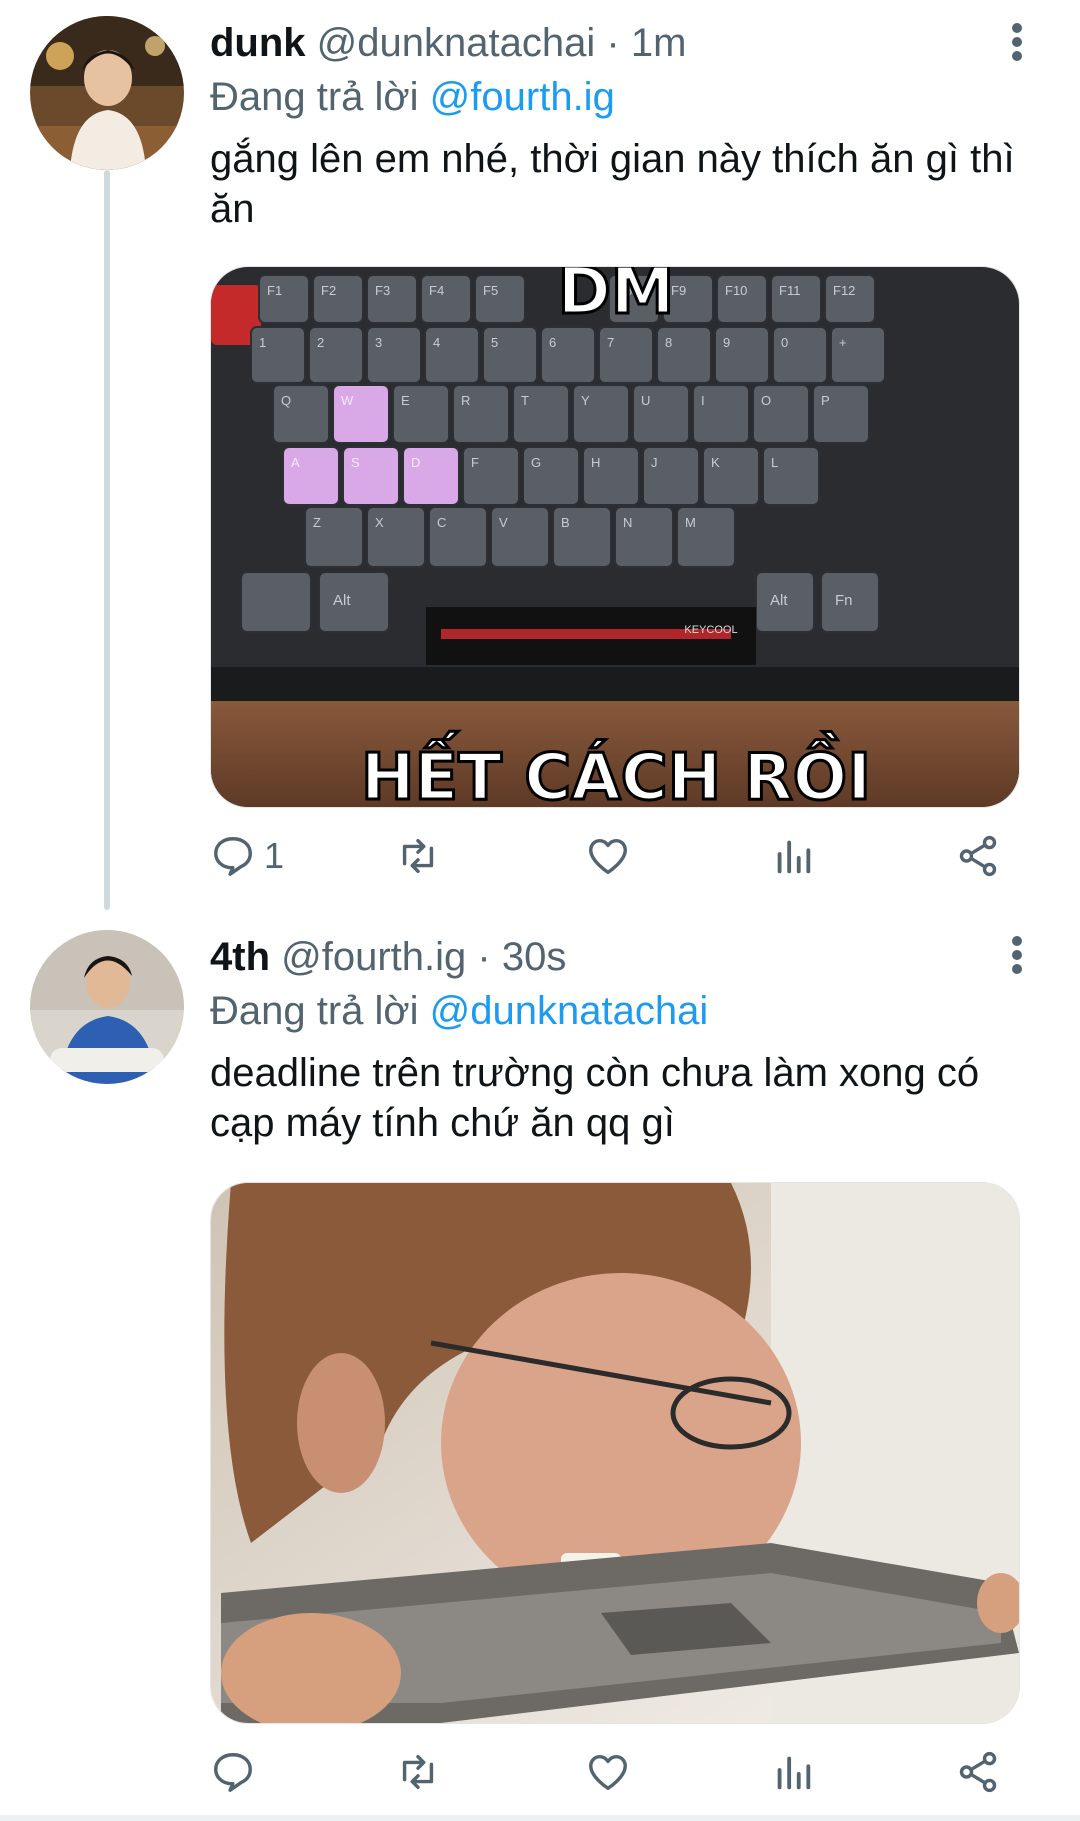  What do you see at coordinates (616, 298) in the screenshot?
I see `meme-caption-top: DM` at bounding box center [616, 298].